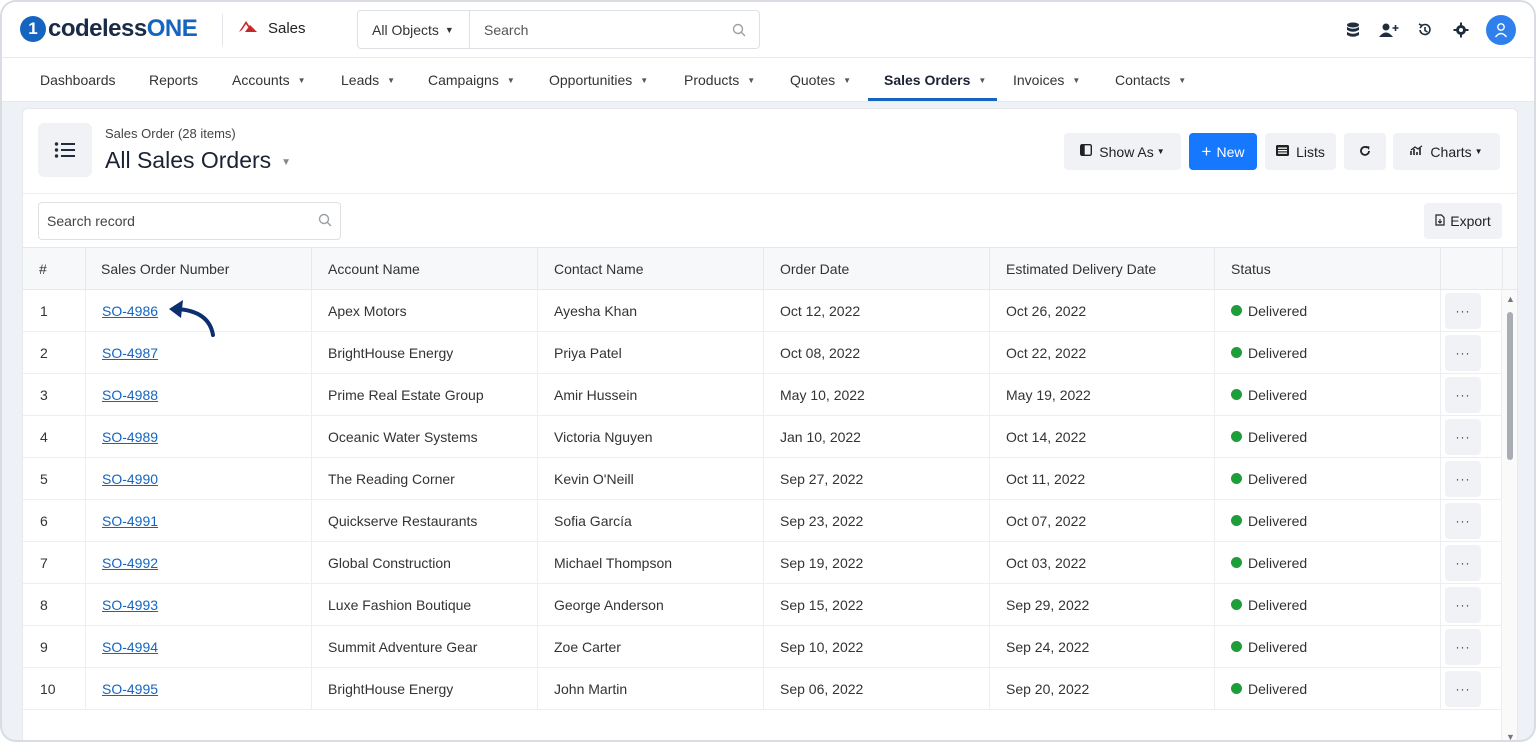 The image size is (1536, 742). What do you see at coordinates (719, 80) in the screenshot?
I see `nav-products: Products ▼` at bounding box center [719, 80].